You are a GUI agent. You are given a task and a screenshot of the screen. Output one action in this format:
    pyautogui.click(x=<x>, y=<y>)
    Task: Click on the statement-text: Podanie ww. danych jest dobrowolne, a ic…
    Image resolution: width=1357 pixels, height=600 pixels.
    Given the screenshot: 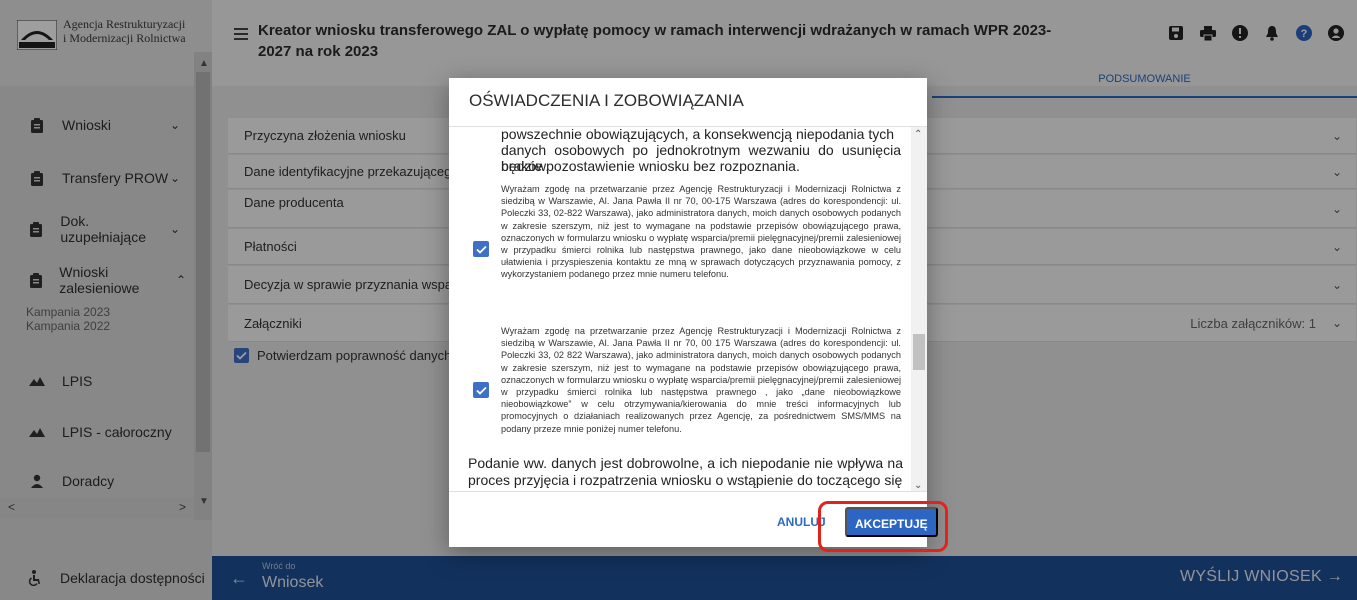 What is the action you would take?
    pyautogui.click(x=685, y=471)
    